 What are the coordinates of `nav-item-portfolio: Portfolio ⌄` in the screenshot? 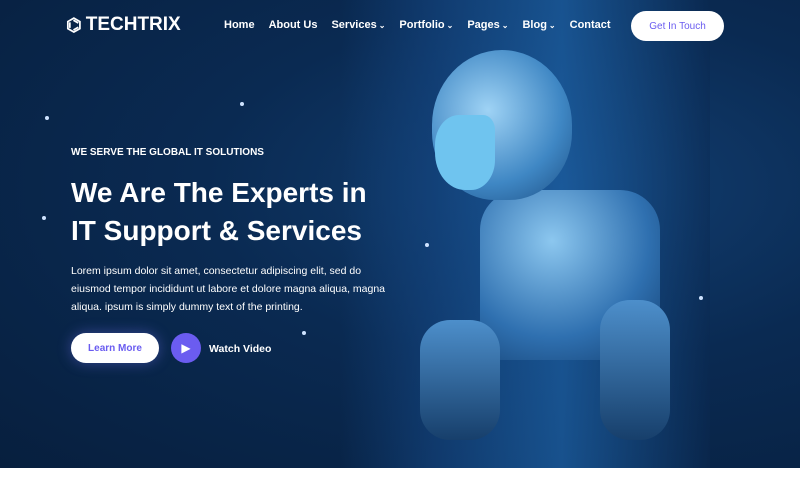 It's located at (426, 25).